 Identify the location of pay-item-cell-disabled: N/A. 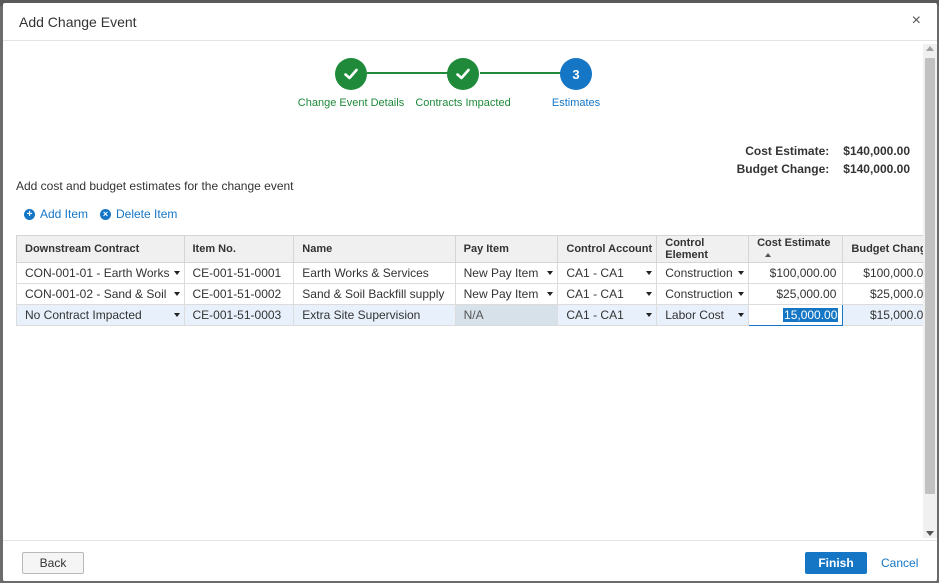
(506, 315).